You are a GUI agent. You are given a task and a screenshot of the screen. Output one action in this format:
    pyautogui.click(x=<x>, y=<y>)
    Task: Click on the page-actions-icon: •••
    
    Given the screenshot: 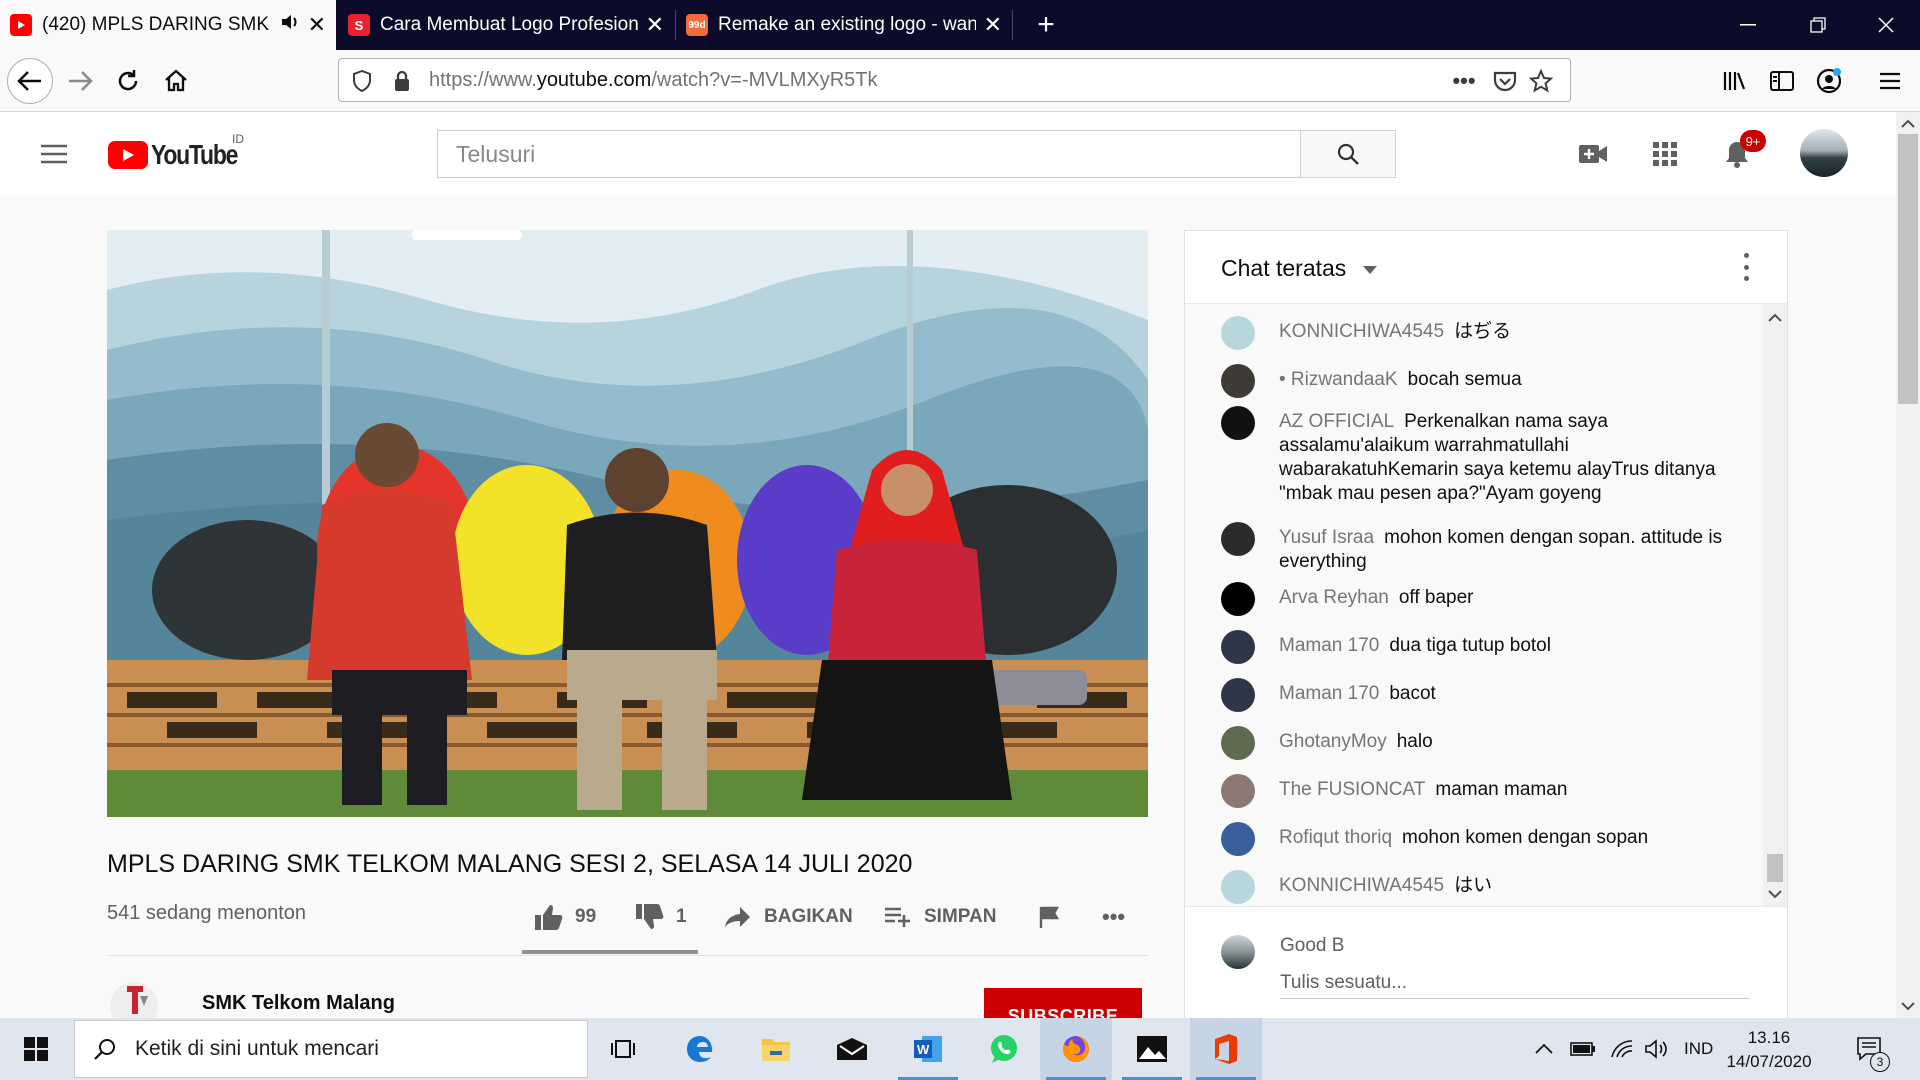 What is the action you would take?
    pyautogui.click(x=1464, y=81)
    